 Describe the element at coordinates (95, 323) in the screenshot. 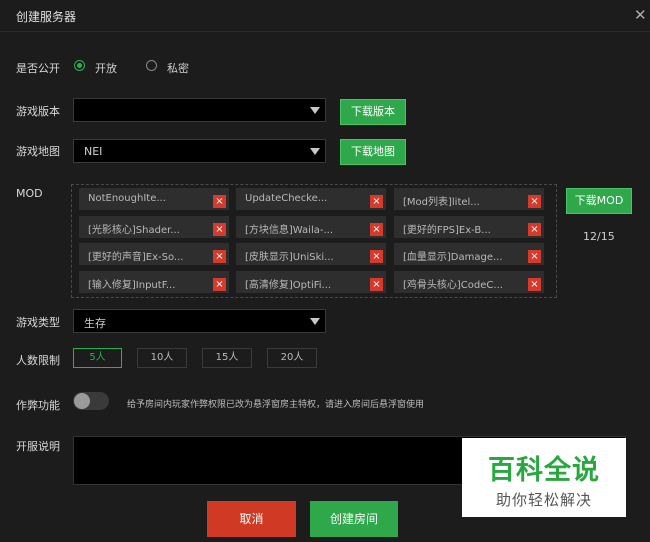

I see `game-type-value: 生存` at that location.